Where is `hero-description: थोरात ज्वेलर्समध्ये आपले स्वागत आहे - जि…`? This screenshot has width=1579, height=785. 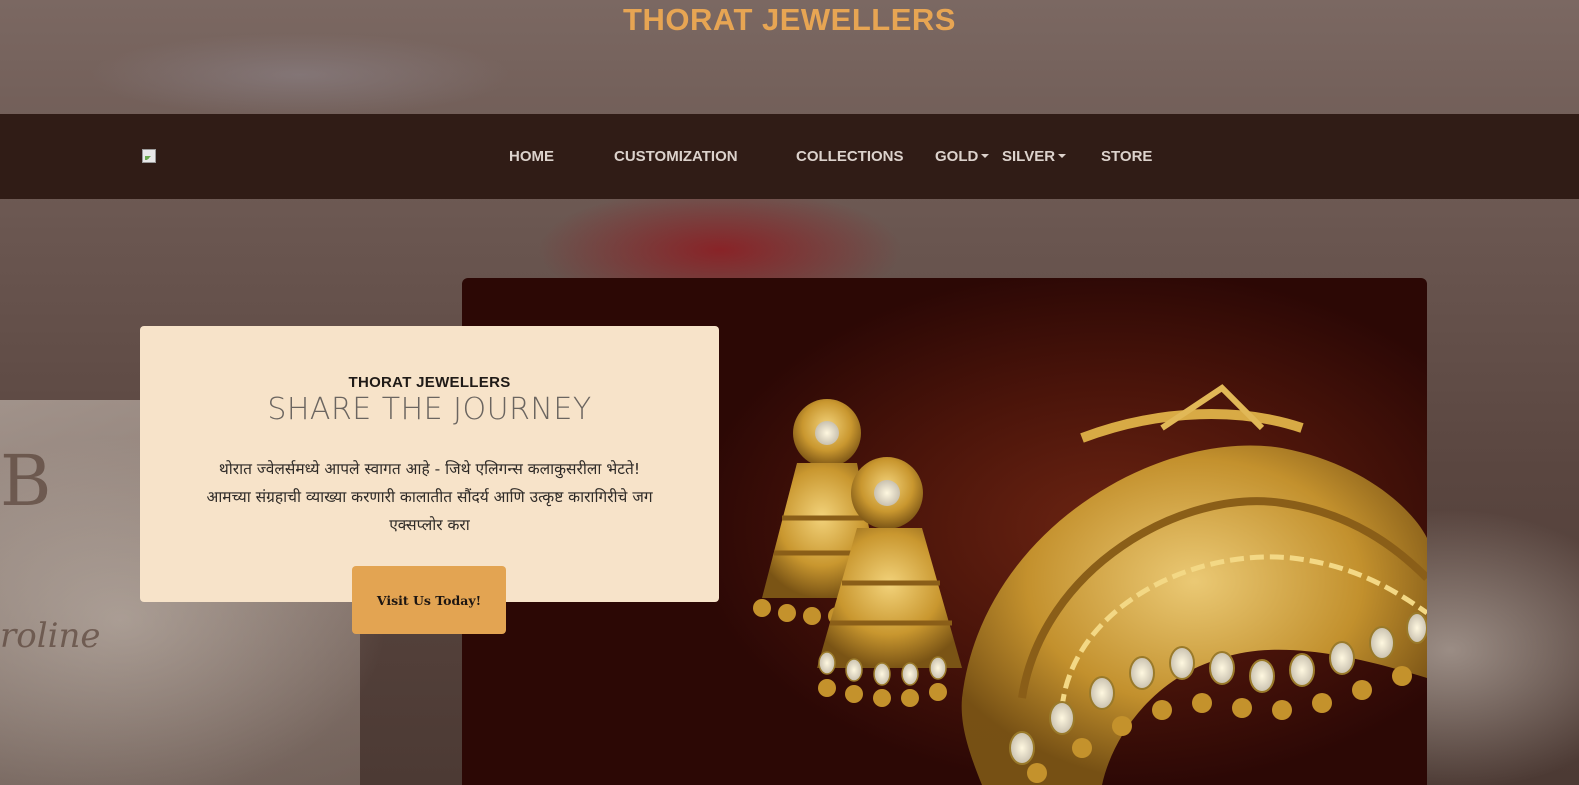 hero-description: थोरात ज्वेलर्समध्ये आपले स्वागत आहे - जि… is located at coordinates (429, 497).